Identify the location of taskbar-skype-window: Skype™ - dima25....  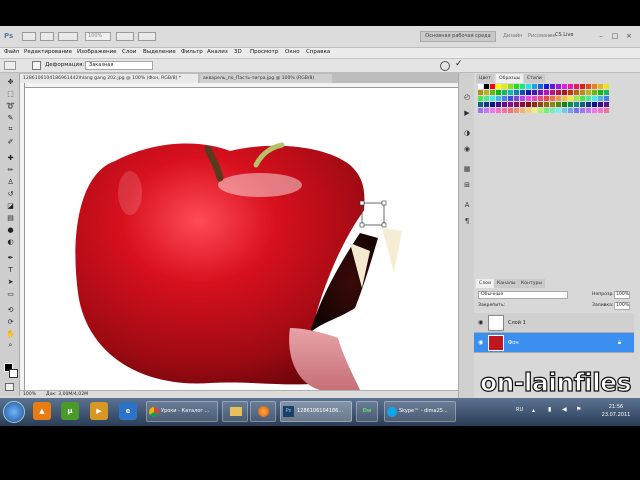
(420, 411).